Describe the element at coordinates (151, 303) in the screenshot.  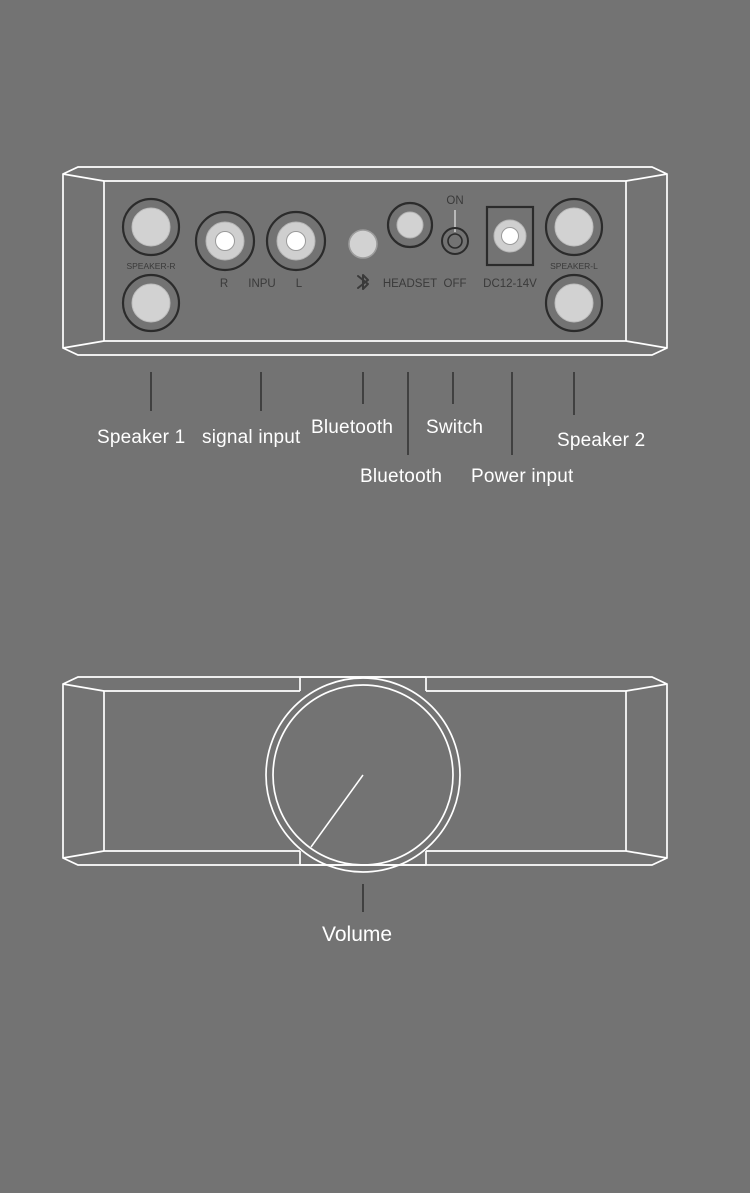
I see `speaker-r-bottom-port` at that location.